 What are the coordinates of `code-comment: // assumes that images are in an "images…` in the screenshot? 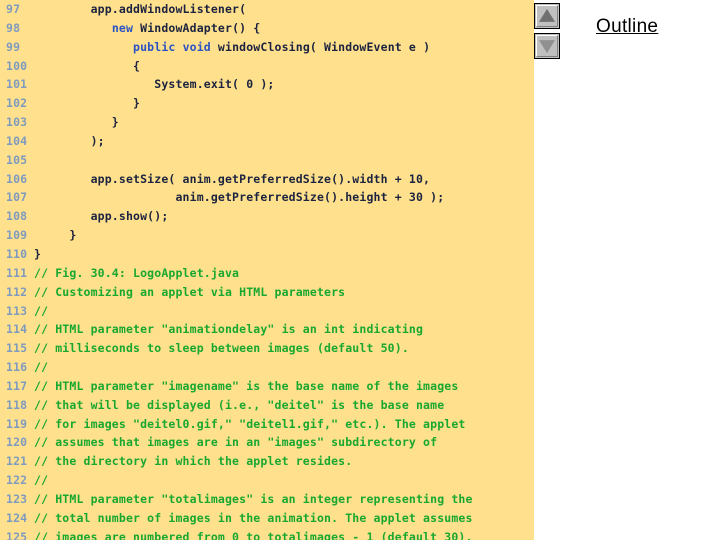 It's located at (236, 442).